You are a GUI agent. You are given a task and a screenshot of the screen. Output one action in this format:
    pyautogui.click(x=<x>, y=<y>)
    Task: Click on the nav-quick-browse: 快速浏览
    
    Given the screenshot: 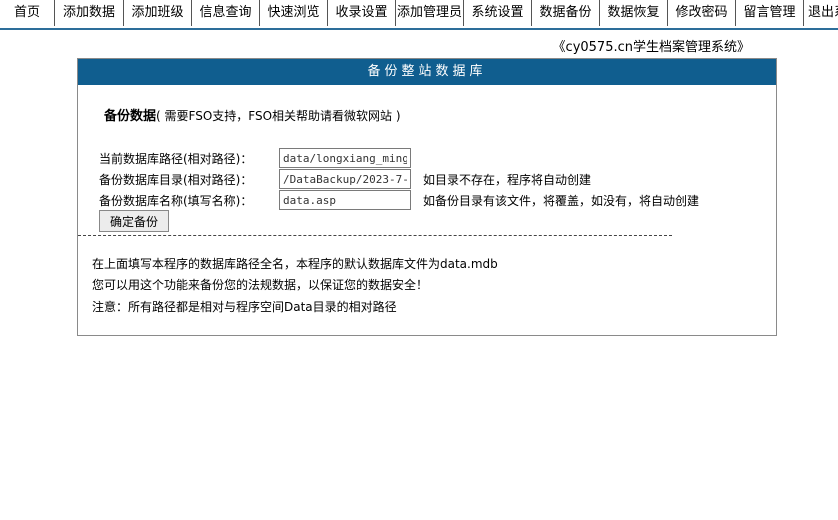 What is the action you would take?
    pyautogui.click(x=294, y=13)
    